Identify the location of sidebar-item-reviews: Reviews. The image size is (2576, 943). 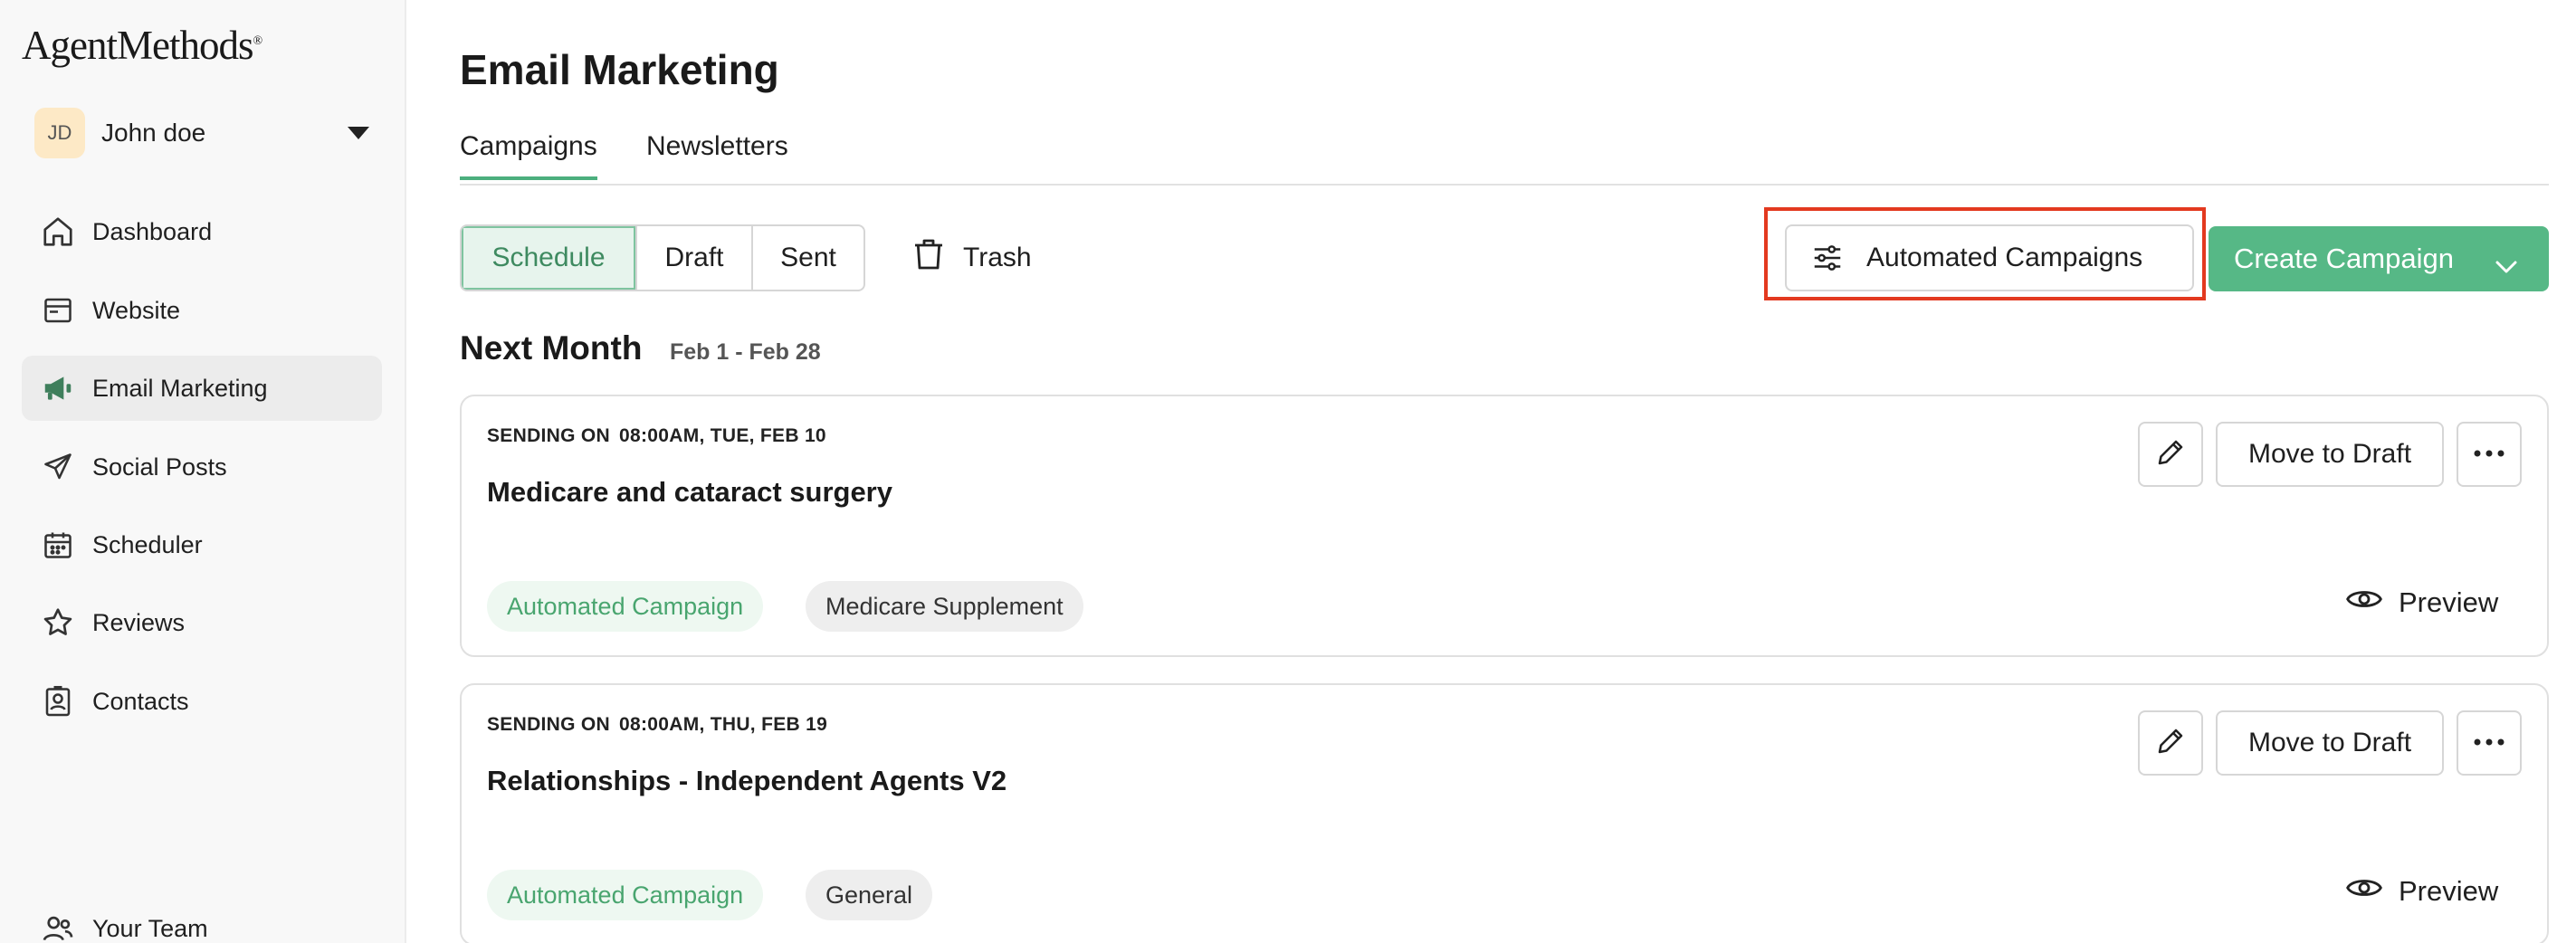
(202, 623).